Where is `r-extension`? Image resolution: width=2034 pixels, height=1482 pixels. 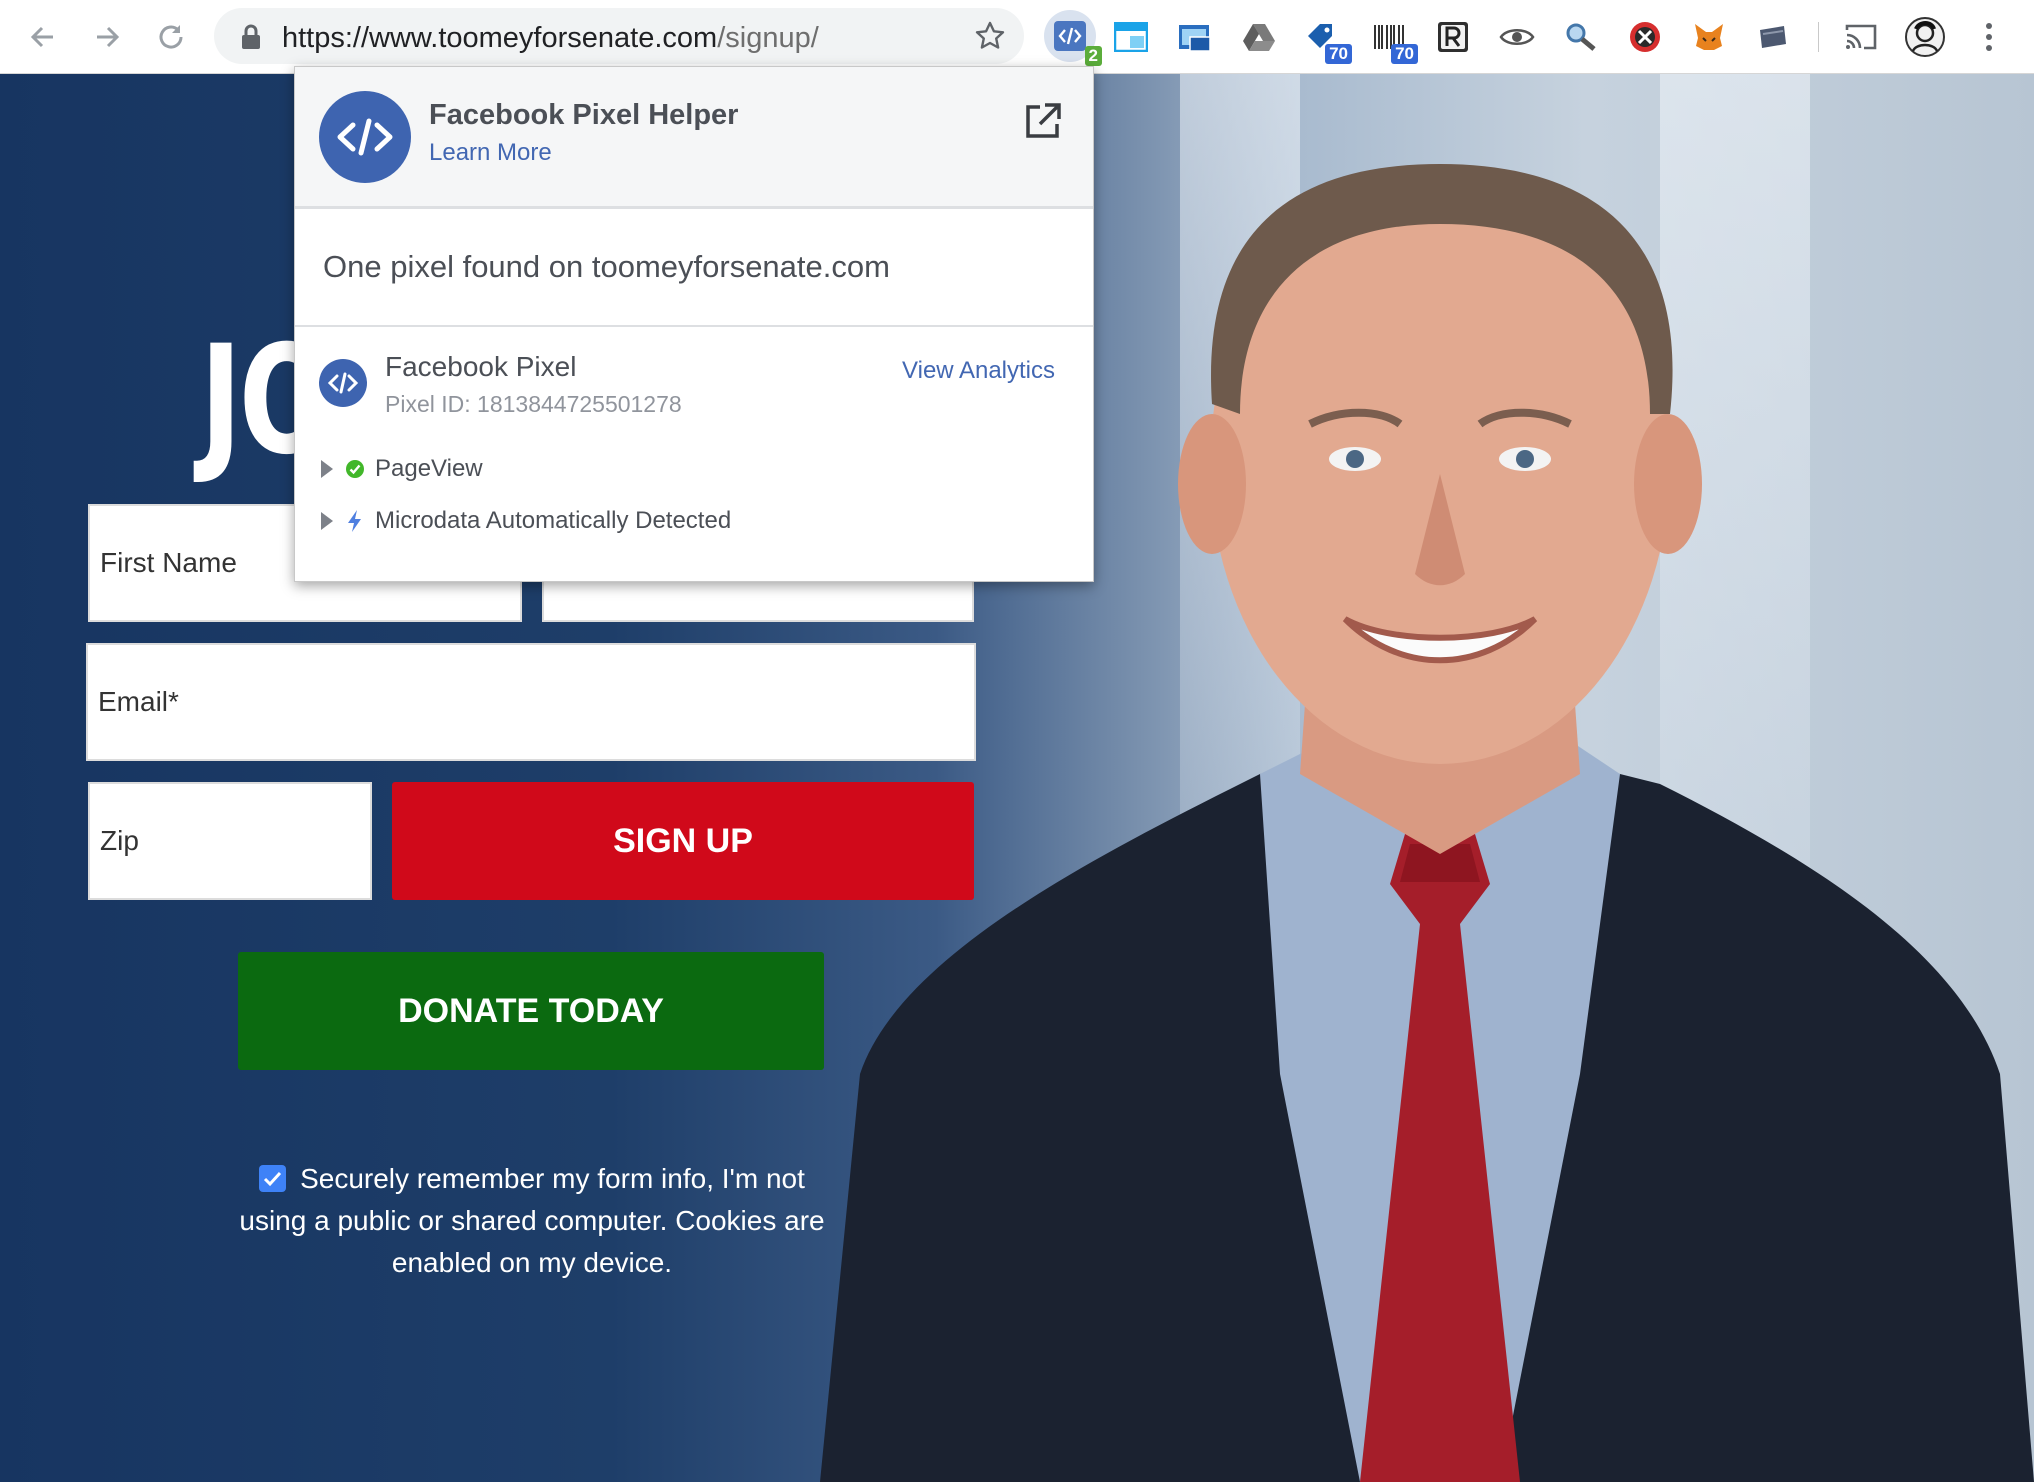
r-extension is located at coordinates (1453, 37).